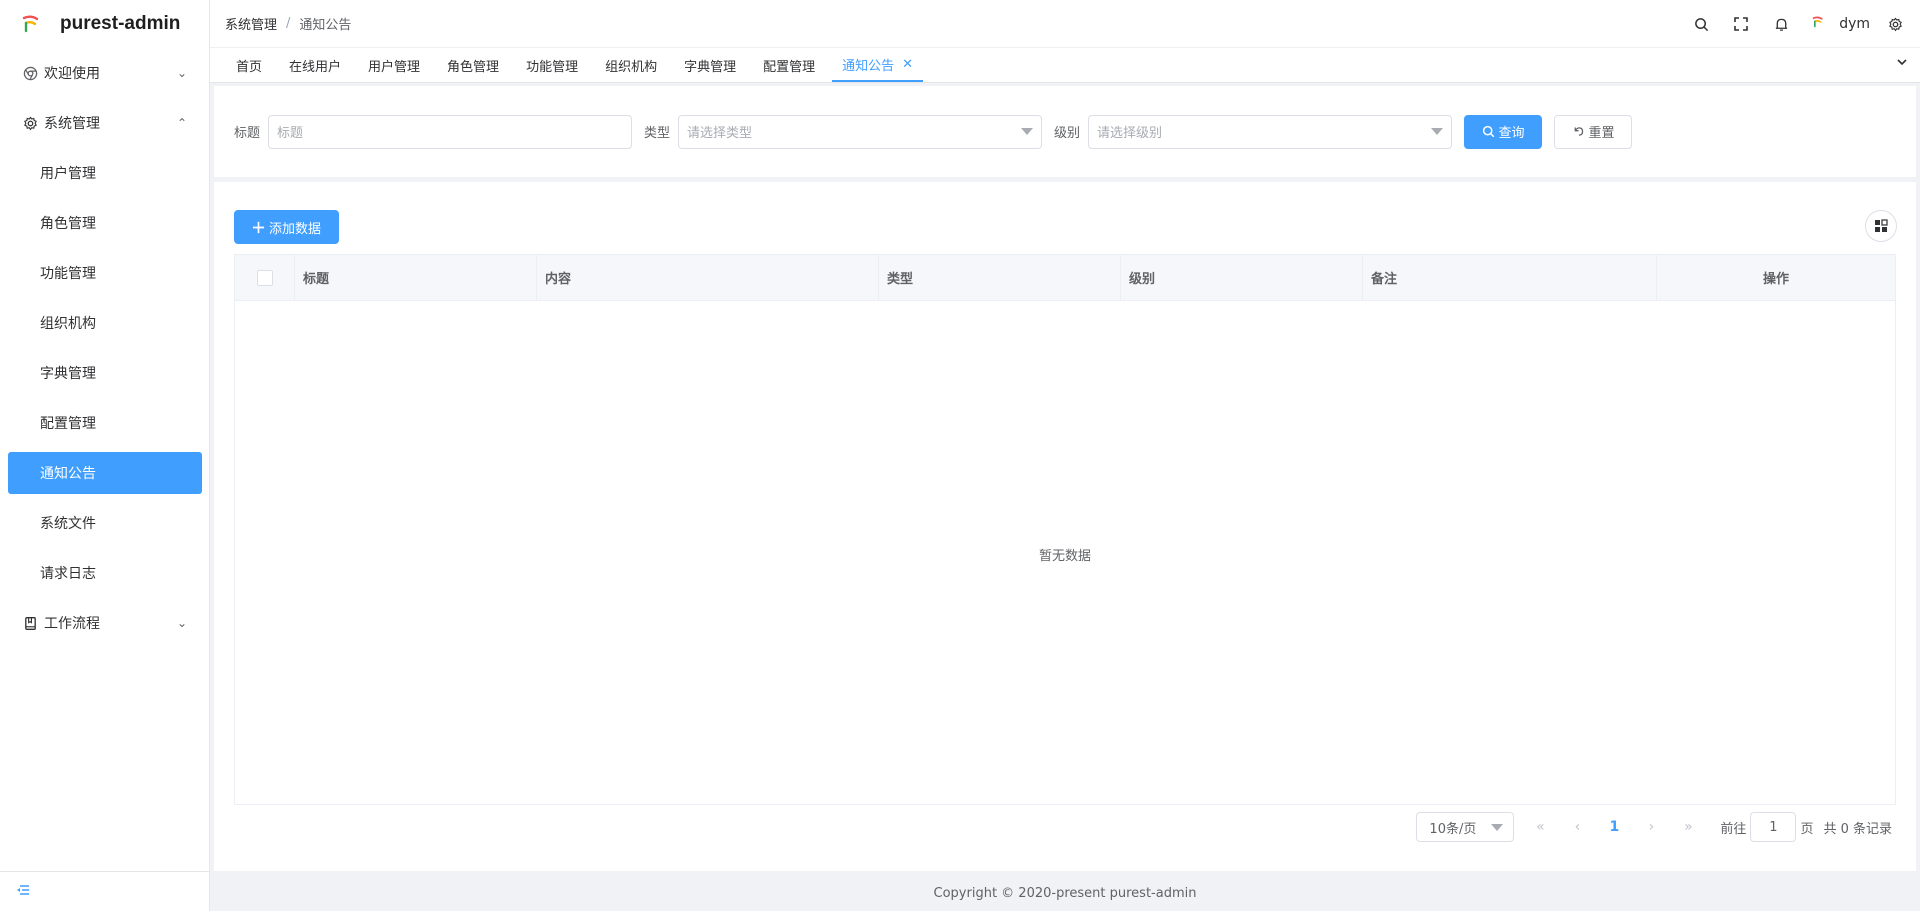  I want to click on tab-organizations: 组织机构, so click(631, 65).